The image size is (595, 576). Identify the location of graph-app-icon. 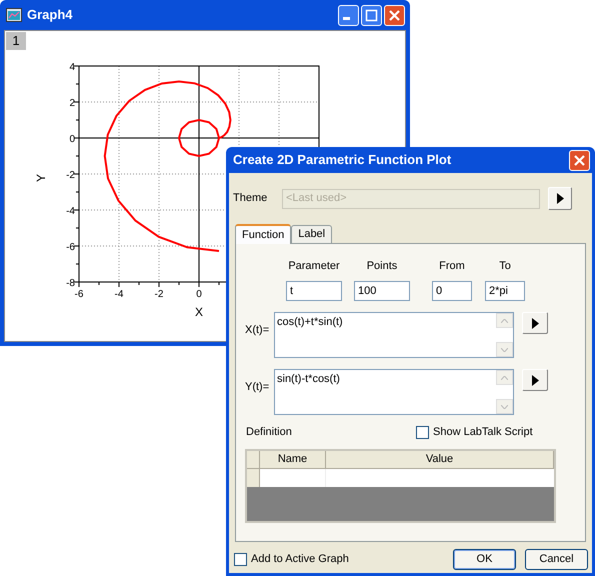
(14, 15).